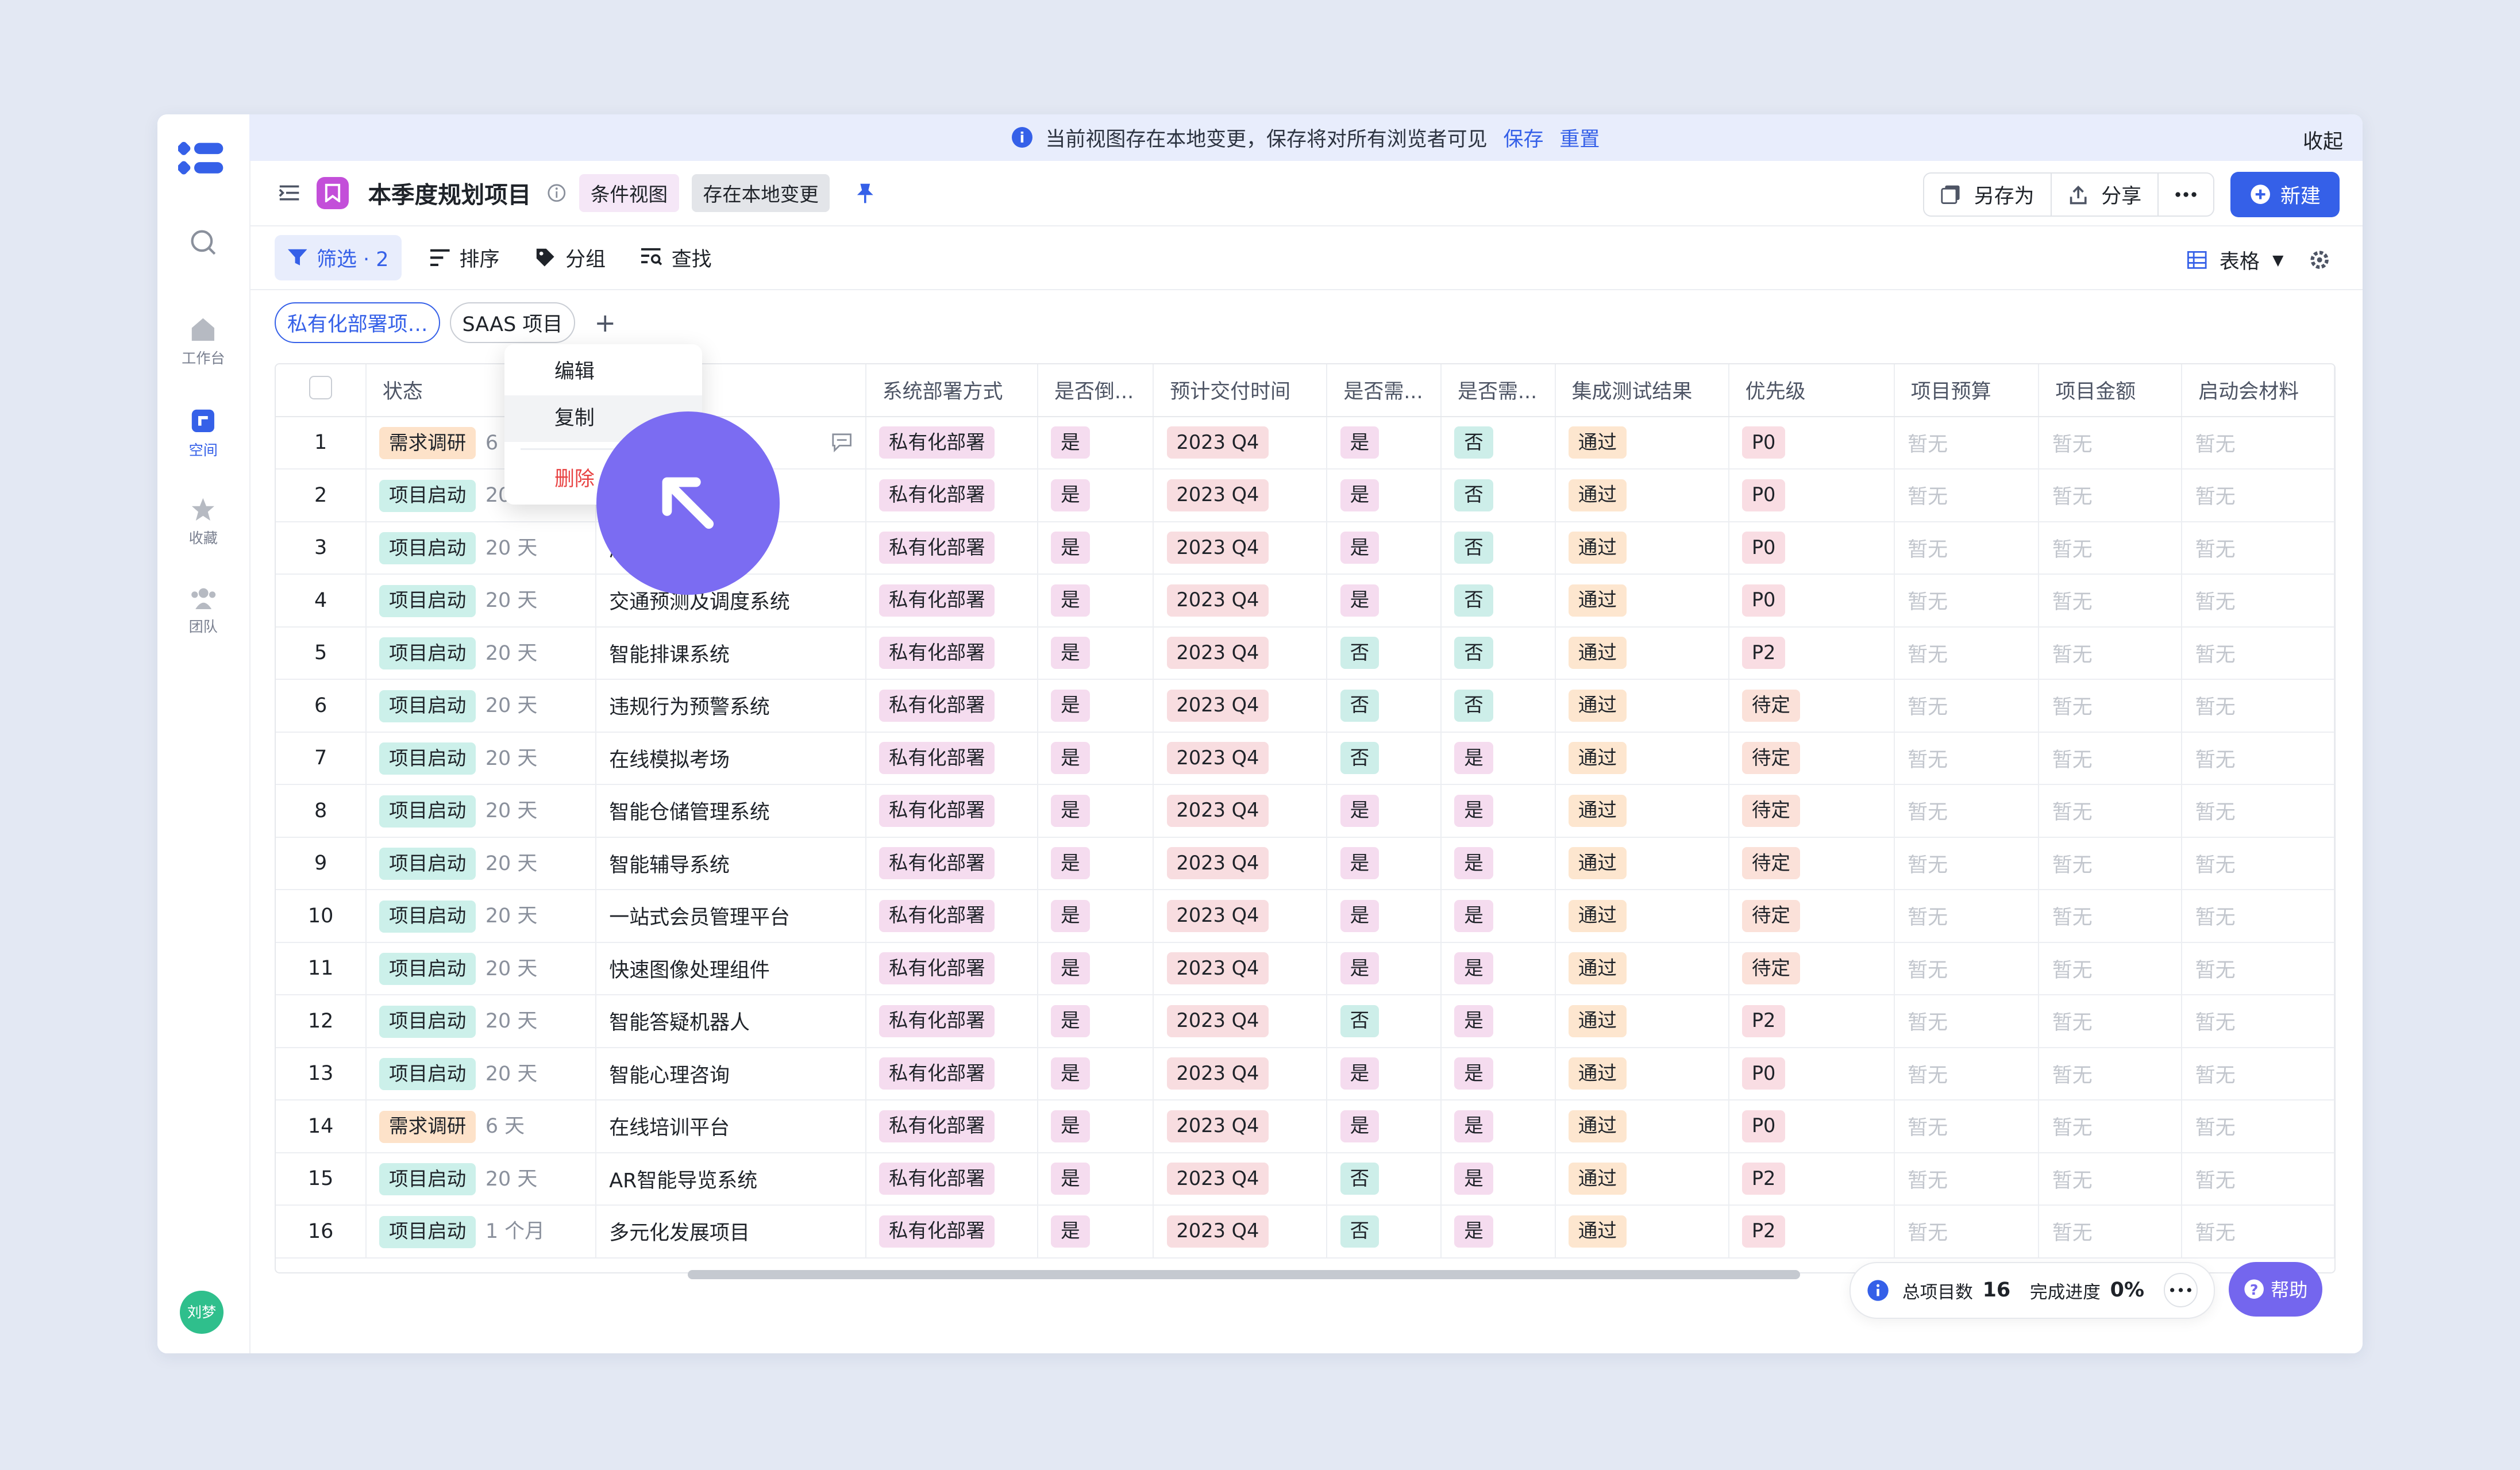 The width and height of the screenshot is (2520, 1470). I want to click on menu-item-edit: 编辑, so click(603, 372).